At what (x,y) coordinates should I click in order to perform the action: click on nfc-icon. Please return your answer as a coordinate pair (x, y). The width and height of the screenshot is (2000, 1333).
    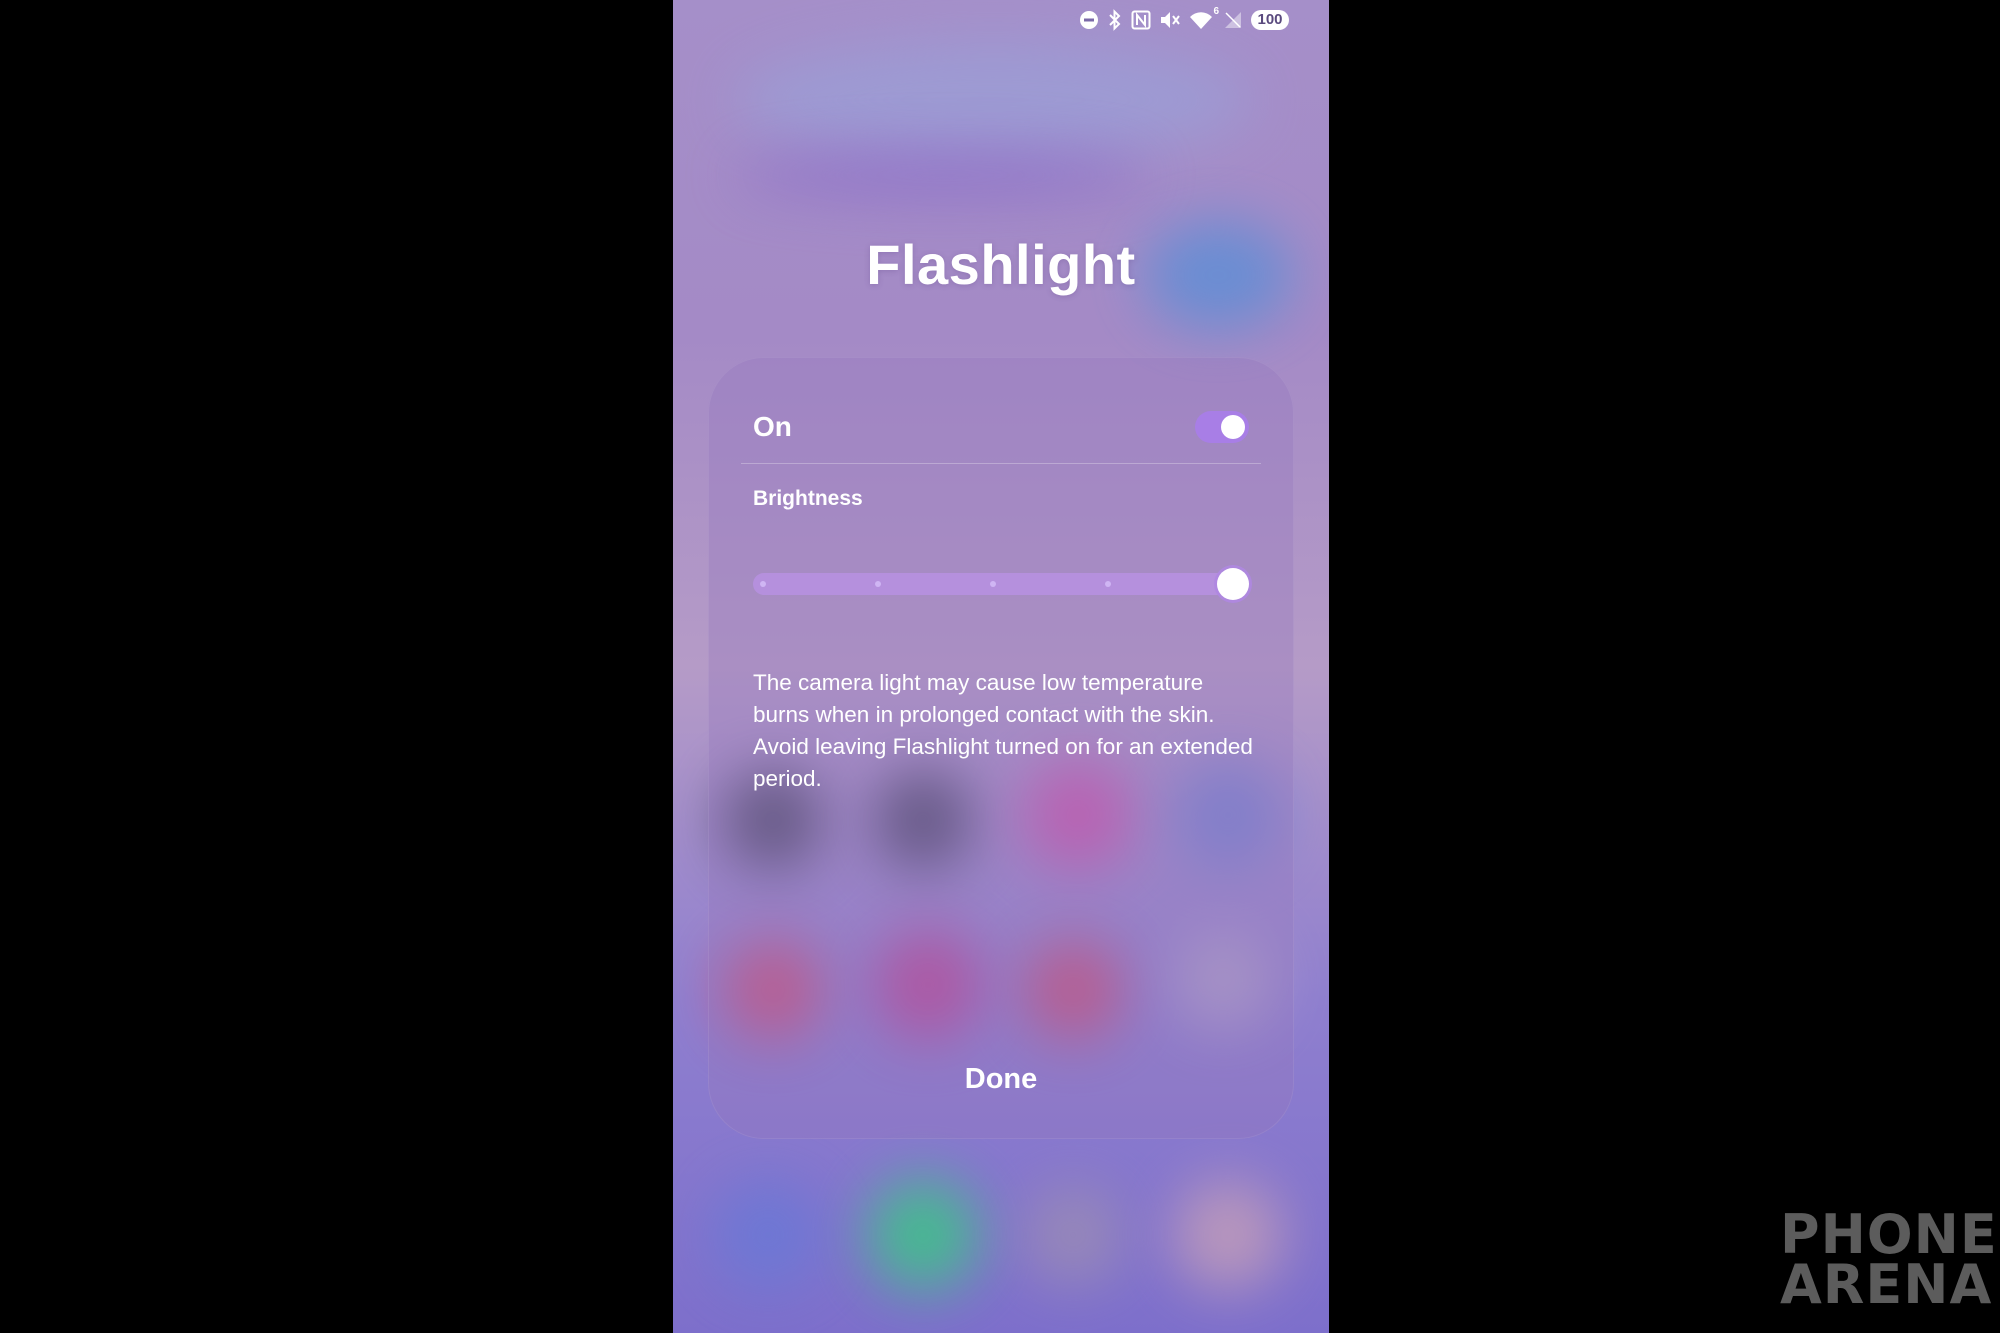
    Looking at the image, I should click on (1141, 20).